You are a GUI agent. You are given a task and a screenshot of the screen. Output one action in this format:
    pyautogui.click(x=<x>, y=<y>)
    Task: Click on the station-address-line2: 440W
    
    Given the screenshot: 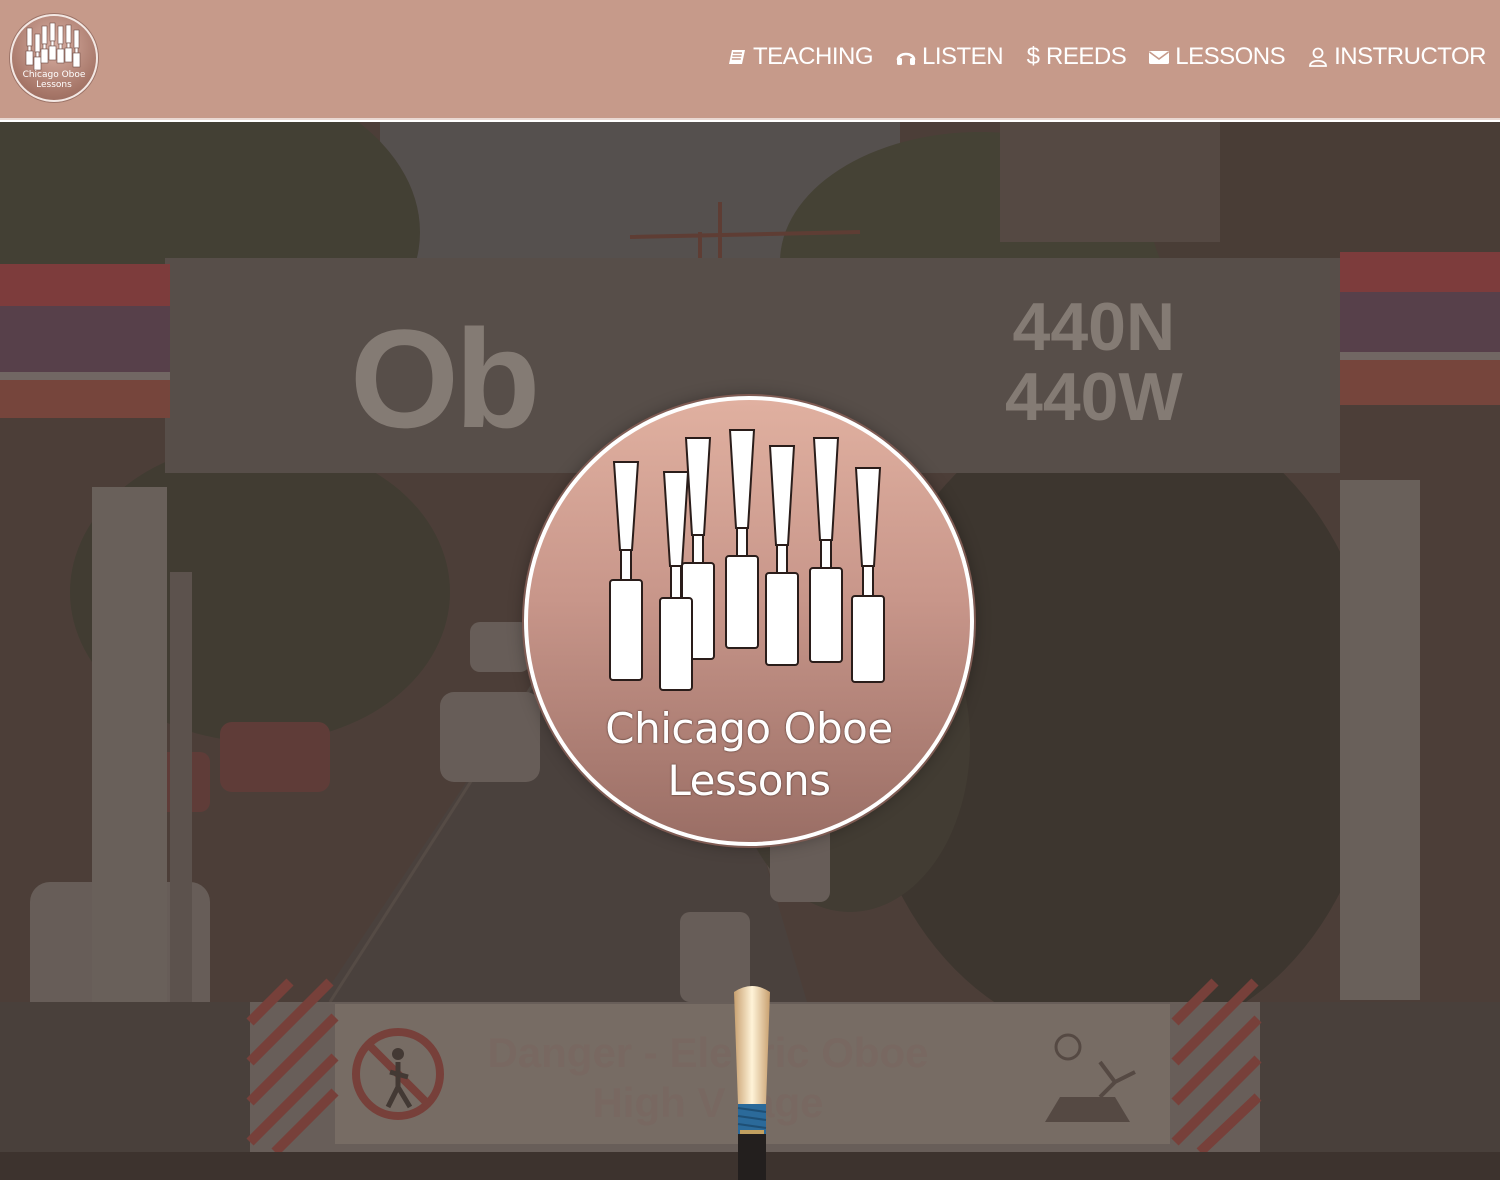 What is the action you would take?
    pyautogui.click(x=1094, y=397)
    